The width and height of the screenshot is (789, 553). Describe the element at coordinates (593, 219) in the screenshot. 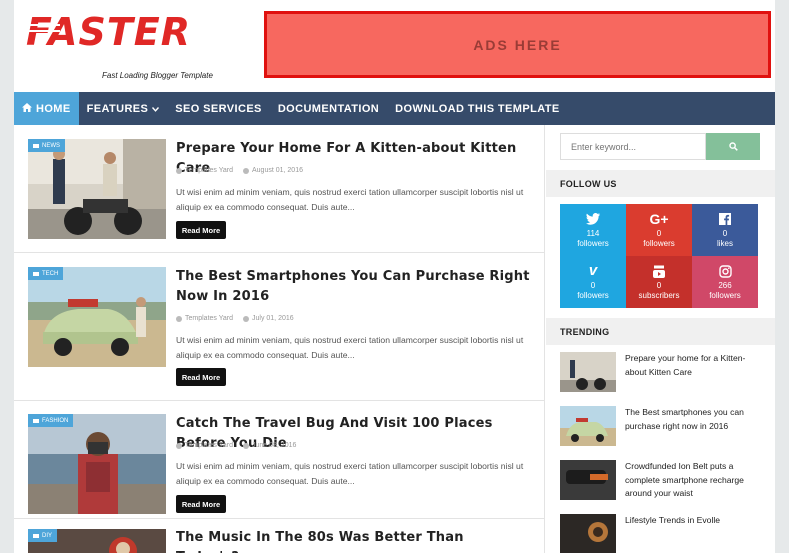

I see `twitter-icon` at that location.